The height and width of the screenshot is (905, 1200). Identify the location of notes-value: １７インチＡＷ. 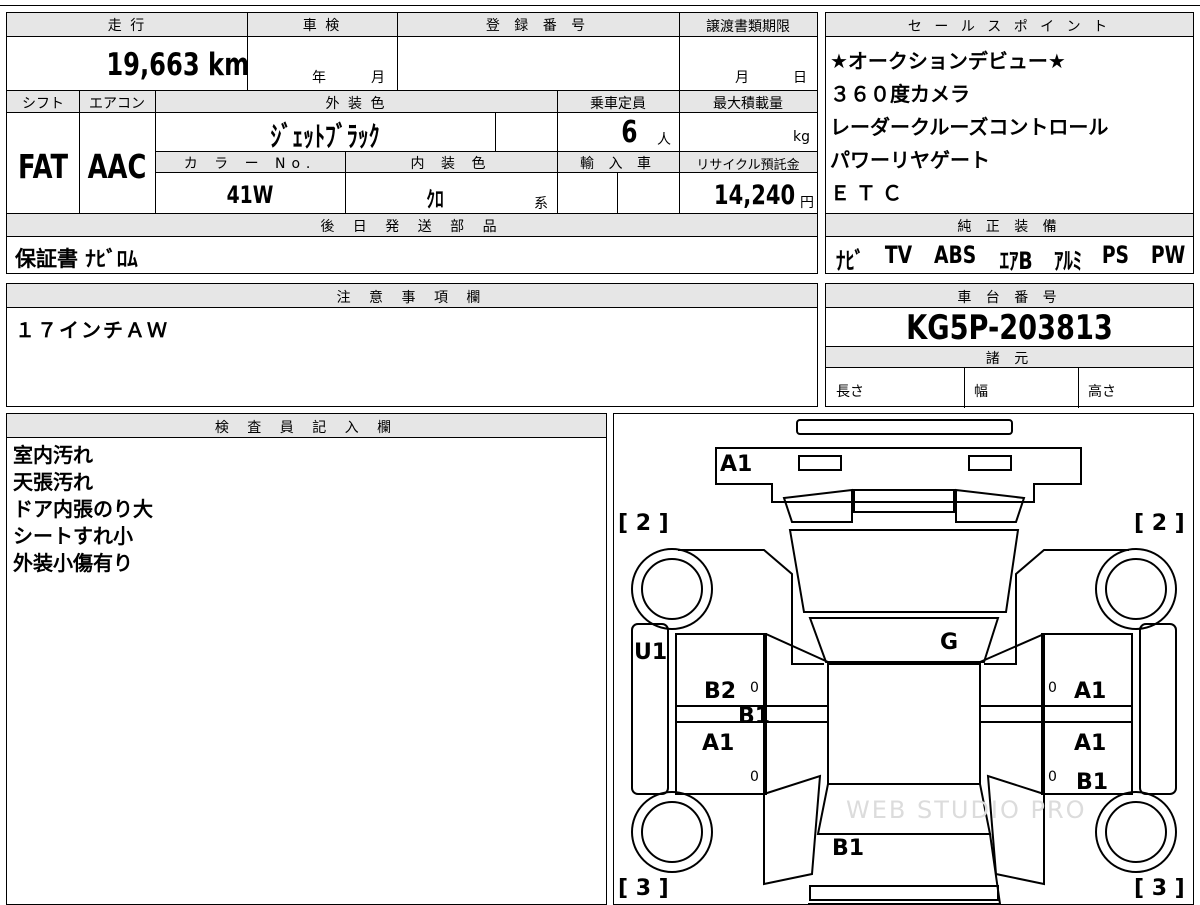
(92, 330).